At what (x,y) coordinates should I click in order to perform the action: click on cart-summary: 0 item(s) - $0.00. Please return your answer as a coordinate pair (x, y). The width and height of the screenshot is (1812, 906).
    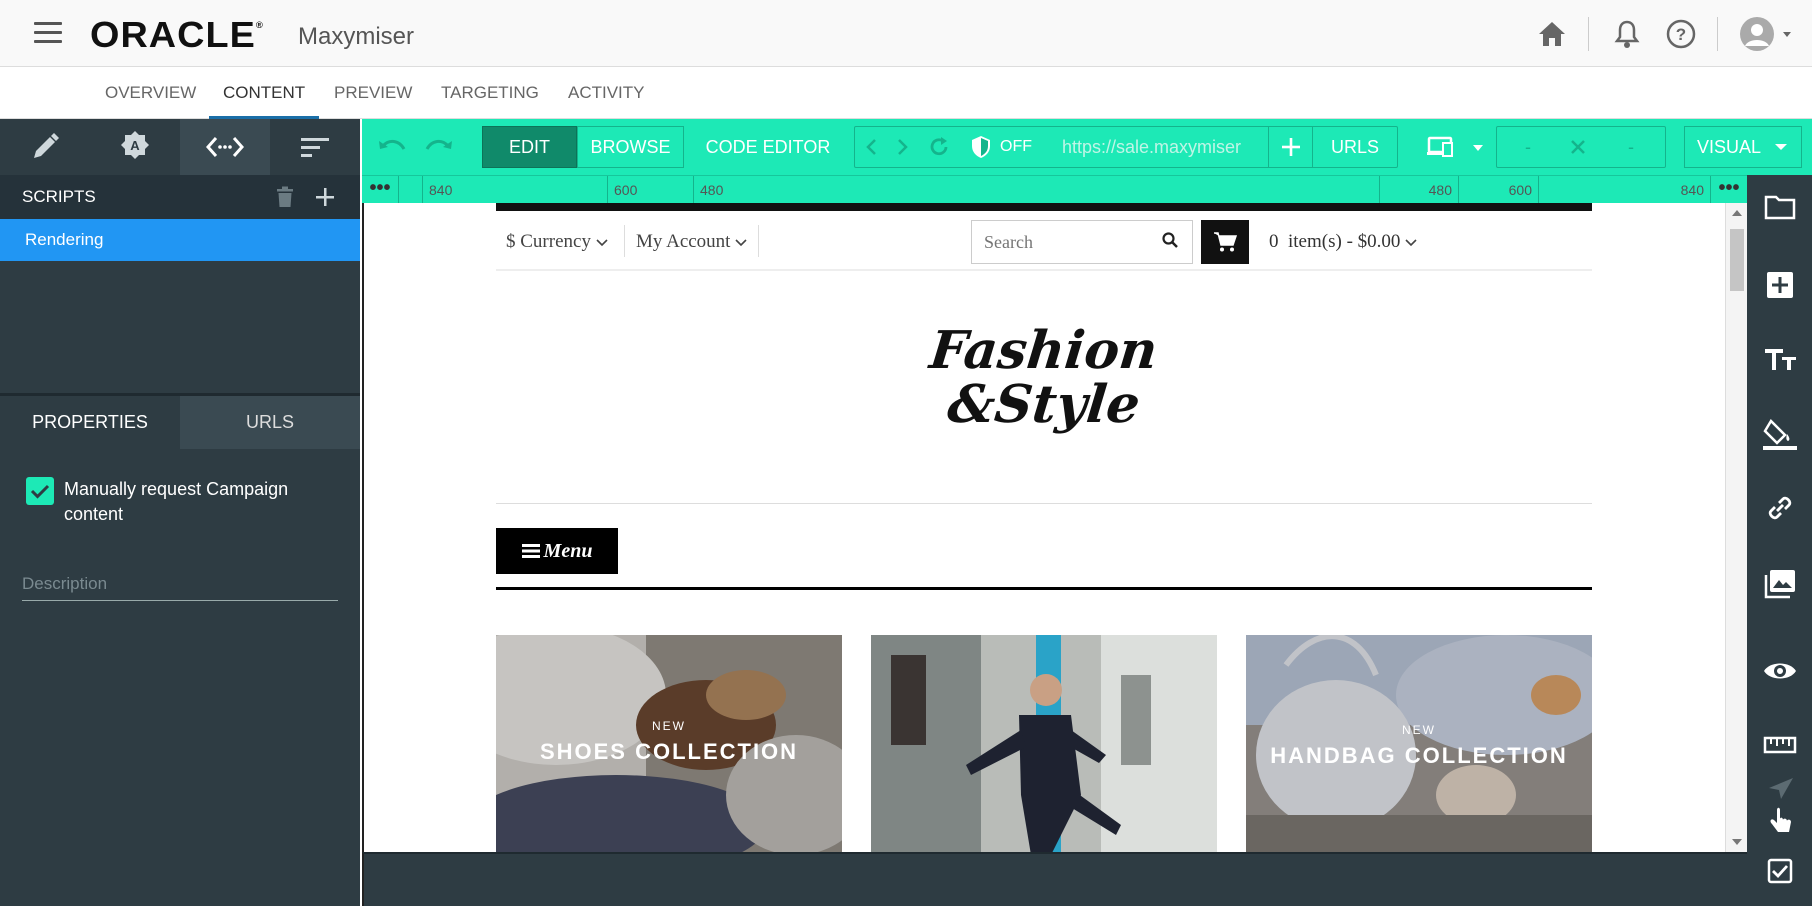
    Looking at the image, I should click on (1343, 242).